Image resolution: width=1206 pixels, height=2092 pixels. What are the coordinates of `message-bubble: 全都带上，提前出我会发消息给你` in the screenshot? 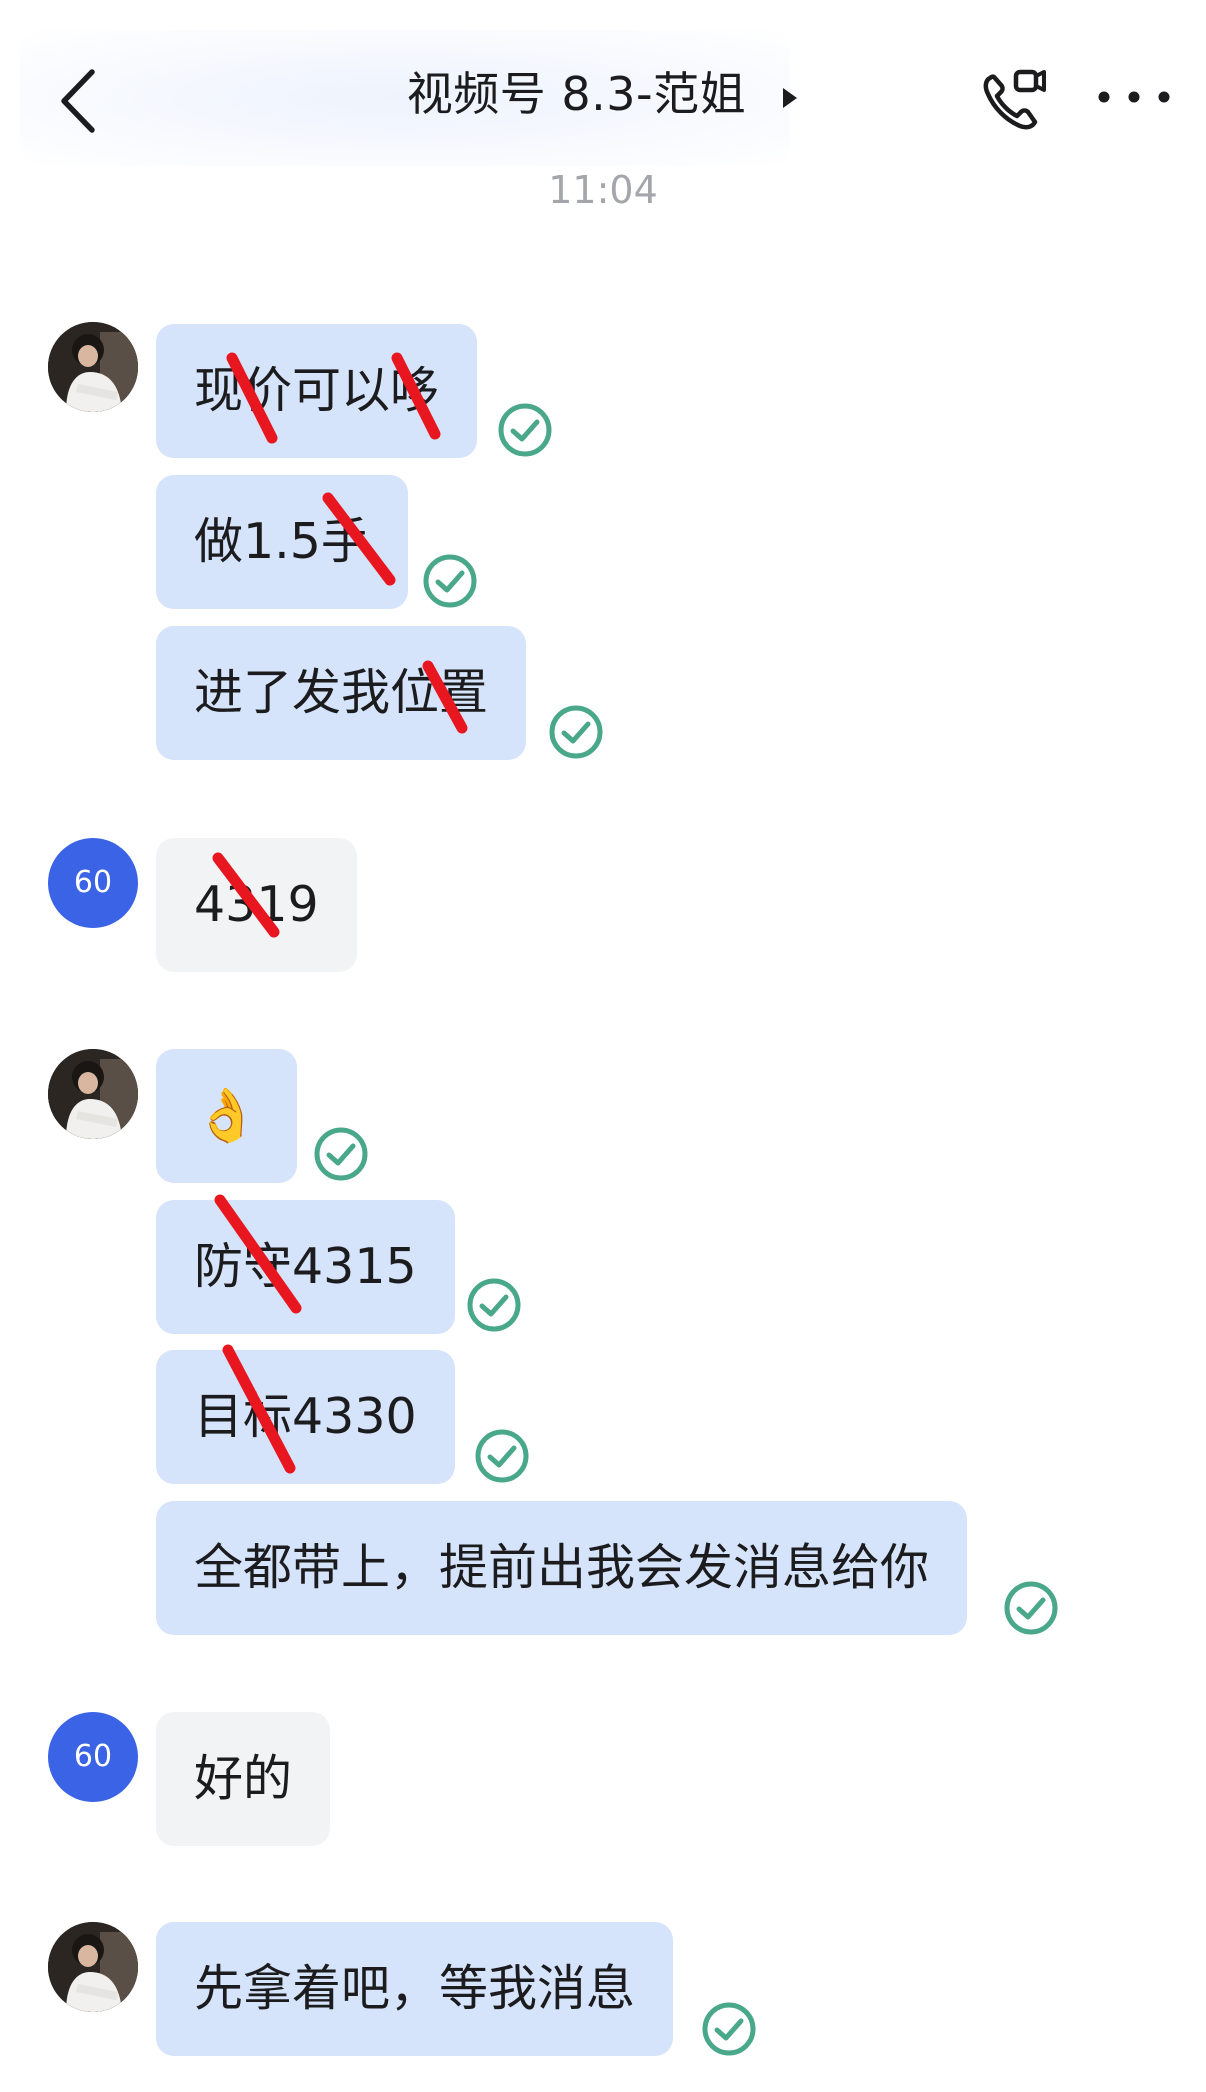 It's located at (562, 1568).